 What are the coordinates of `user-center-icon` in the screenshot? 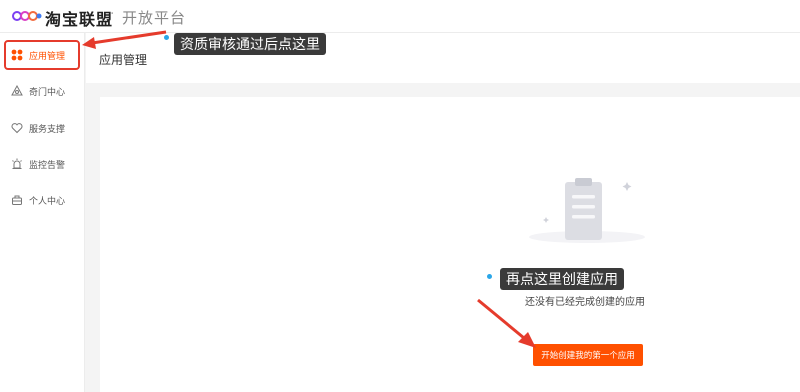 It's located at (17, 200).